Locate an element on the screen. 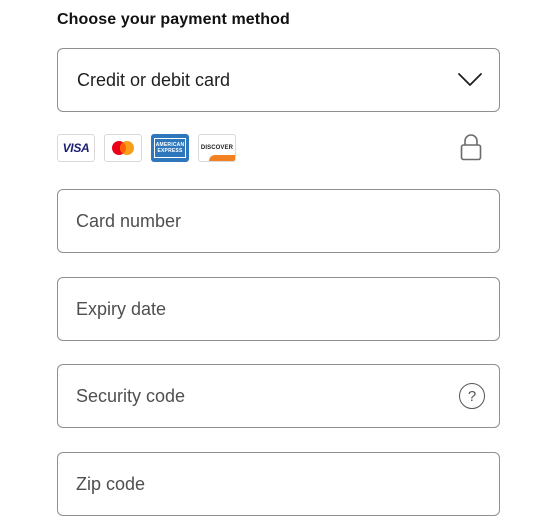 This screenshot has height=531, width=550. zip-code-field is located at coordinates (278, 484).